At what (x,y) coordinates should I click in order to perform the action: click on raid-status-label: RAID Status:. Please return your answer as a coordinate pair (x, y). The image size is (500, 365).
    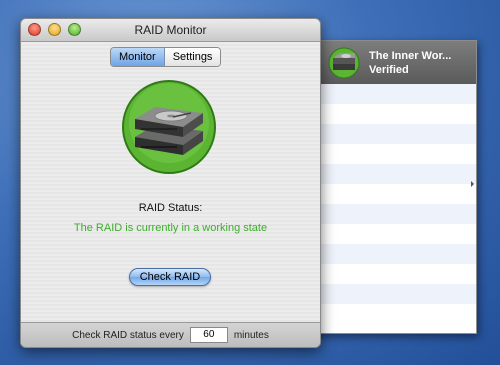
    Looking at the image, I should click on (170, 208).